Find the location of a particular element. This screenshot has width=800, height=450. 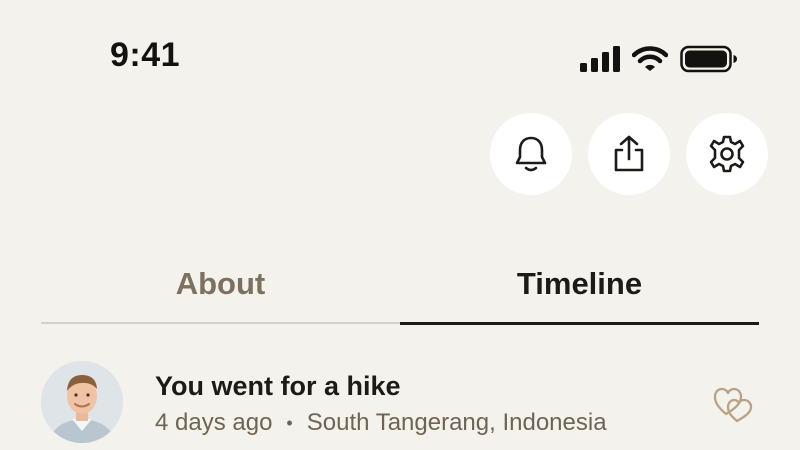

hearts-icon is located at coordinates (733, 407).